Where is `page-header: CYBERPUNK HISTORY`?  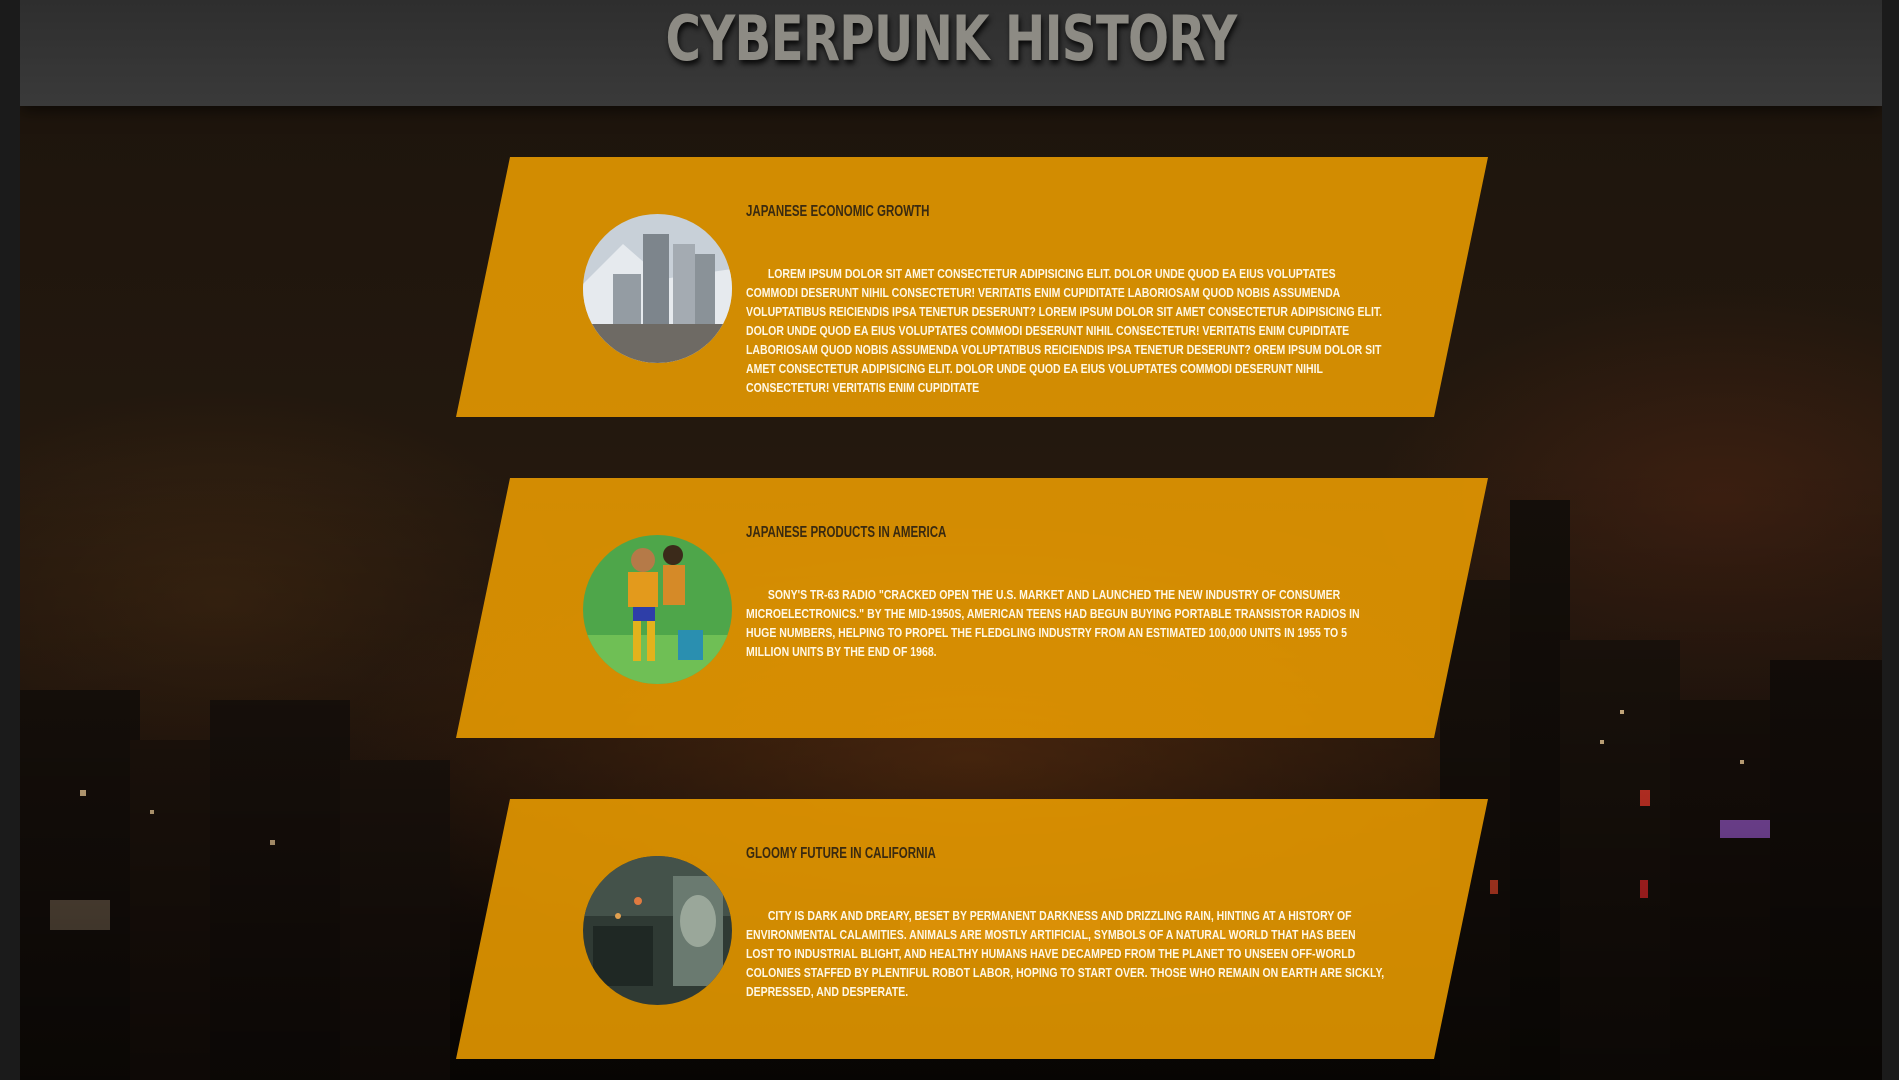 page-header: CYBERPUNK HISTORY is located at coordinates (951, 53).